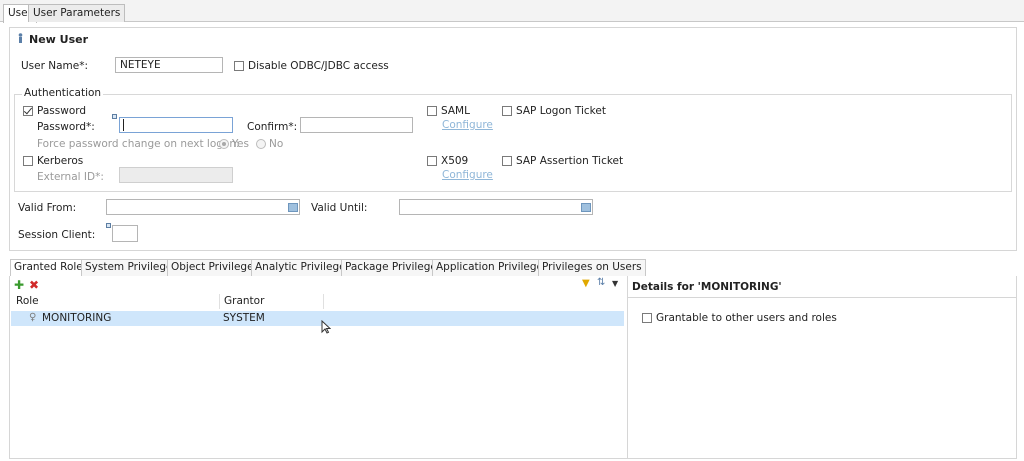 Image resolution: width=1024 pixels, height=461 pixels. I want to click on valid-from-input, so click(203, 207).